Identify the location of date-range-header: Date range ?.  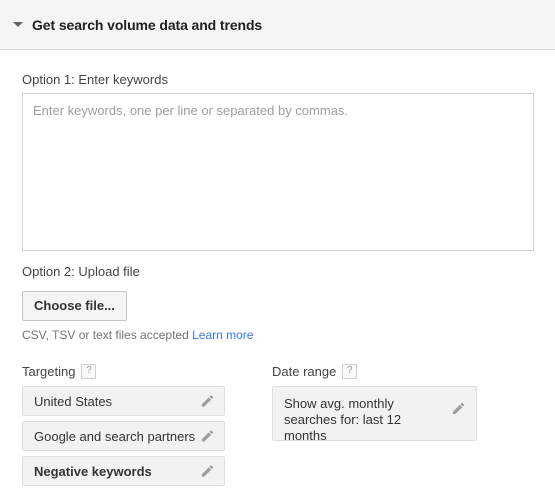
(387, 371).